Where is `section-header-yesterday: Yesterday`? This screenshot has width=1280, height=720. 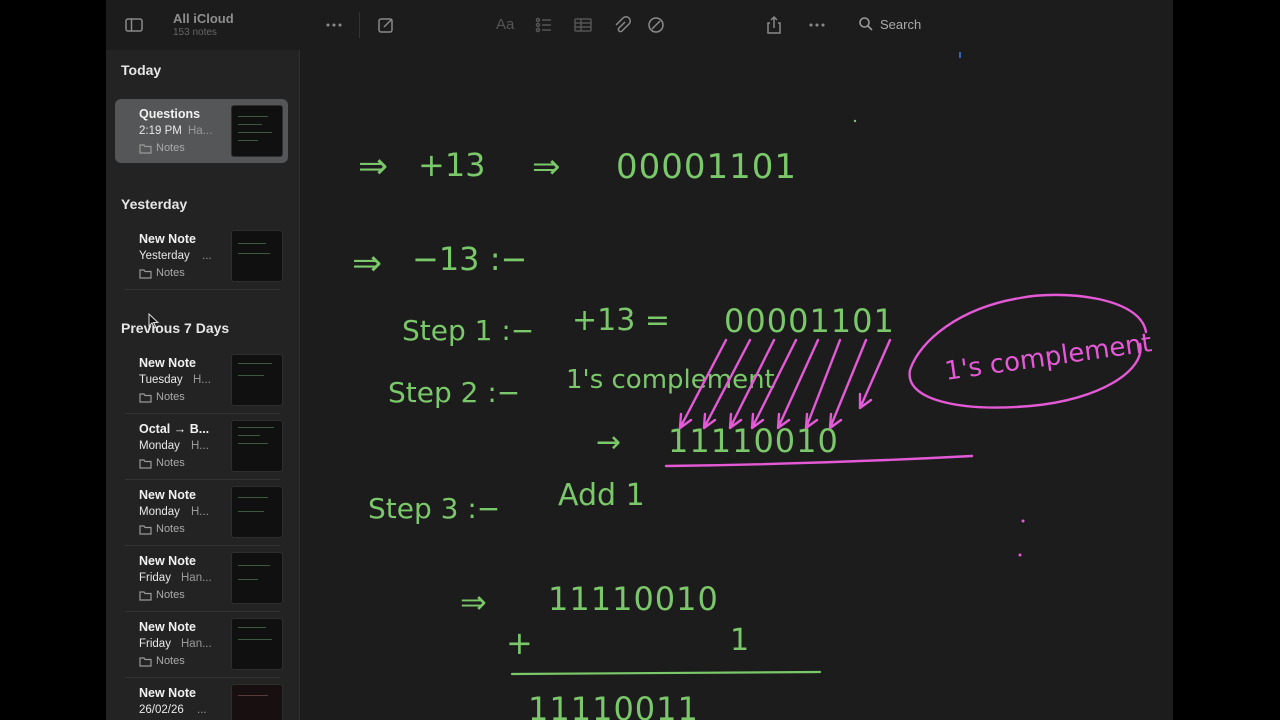
section-header-yesterday: Yesterday is located at coordinates (154, 204).